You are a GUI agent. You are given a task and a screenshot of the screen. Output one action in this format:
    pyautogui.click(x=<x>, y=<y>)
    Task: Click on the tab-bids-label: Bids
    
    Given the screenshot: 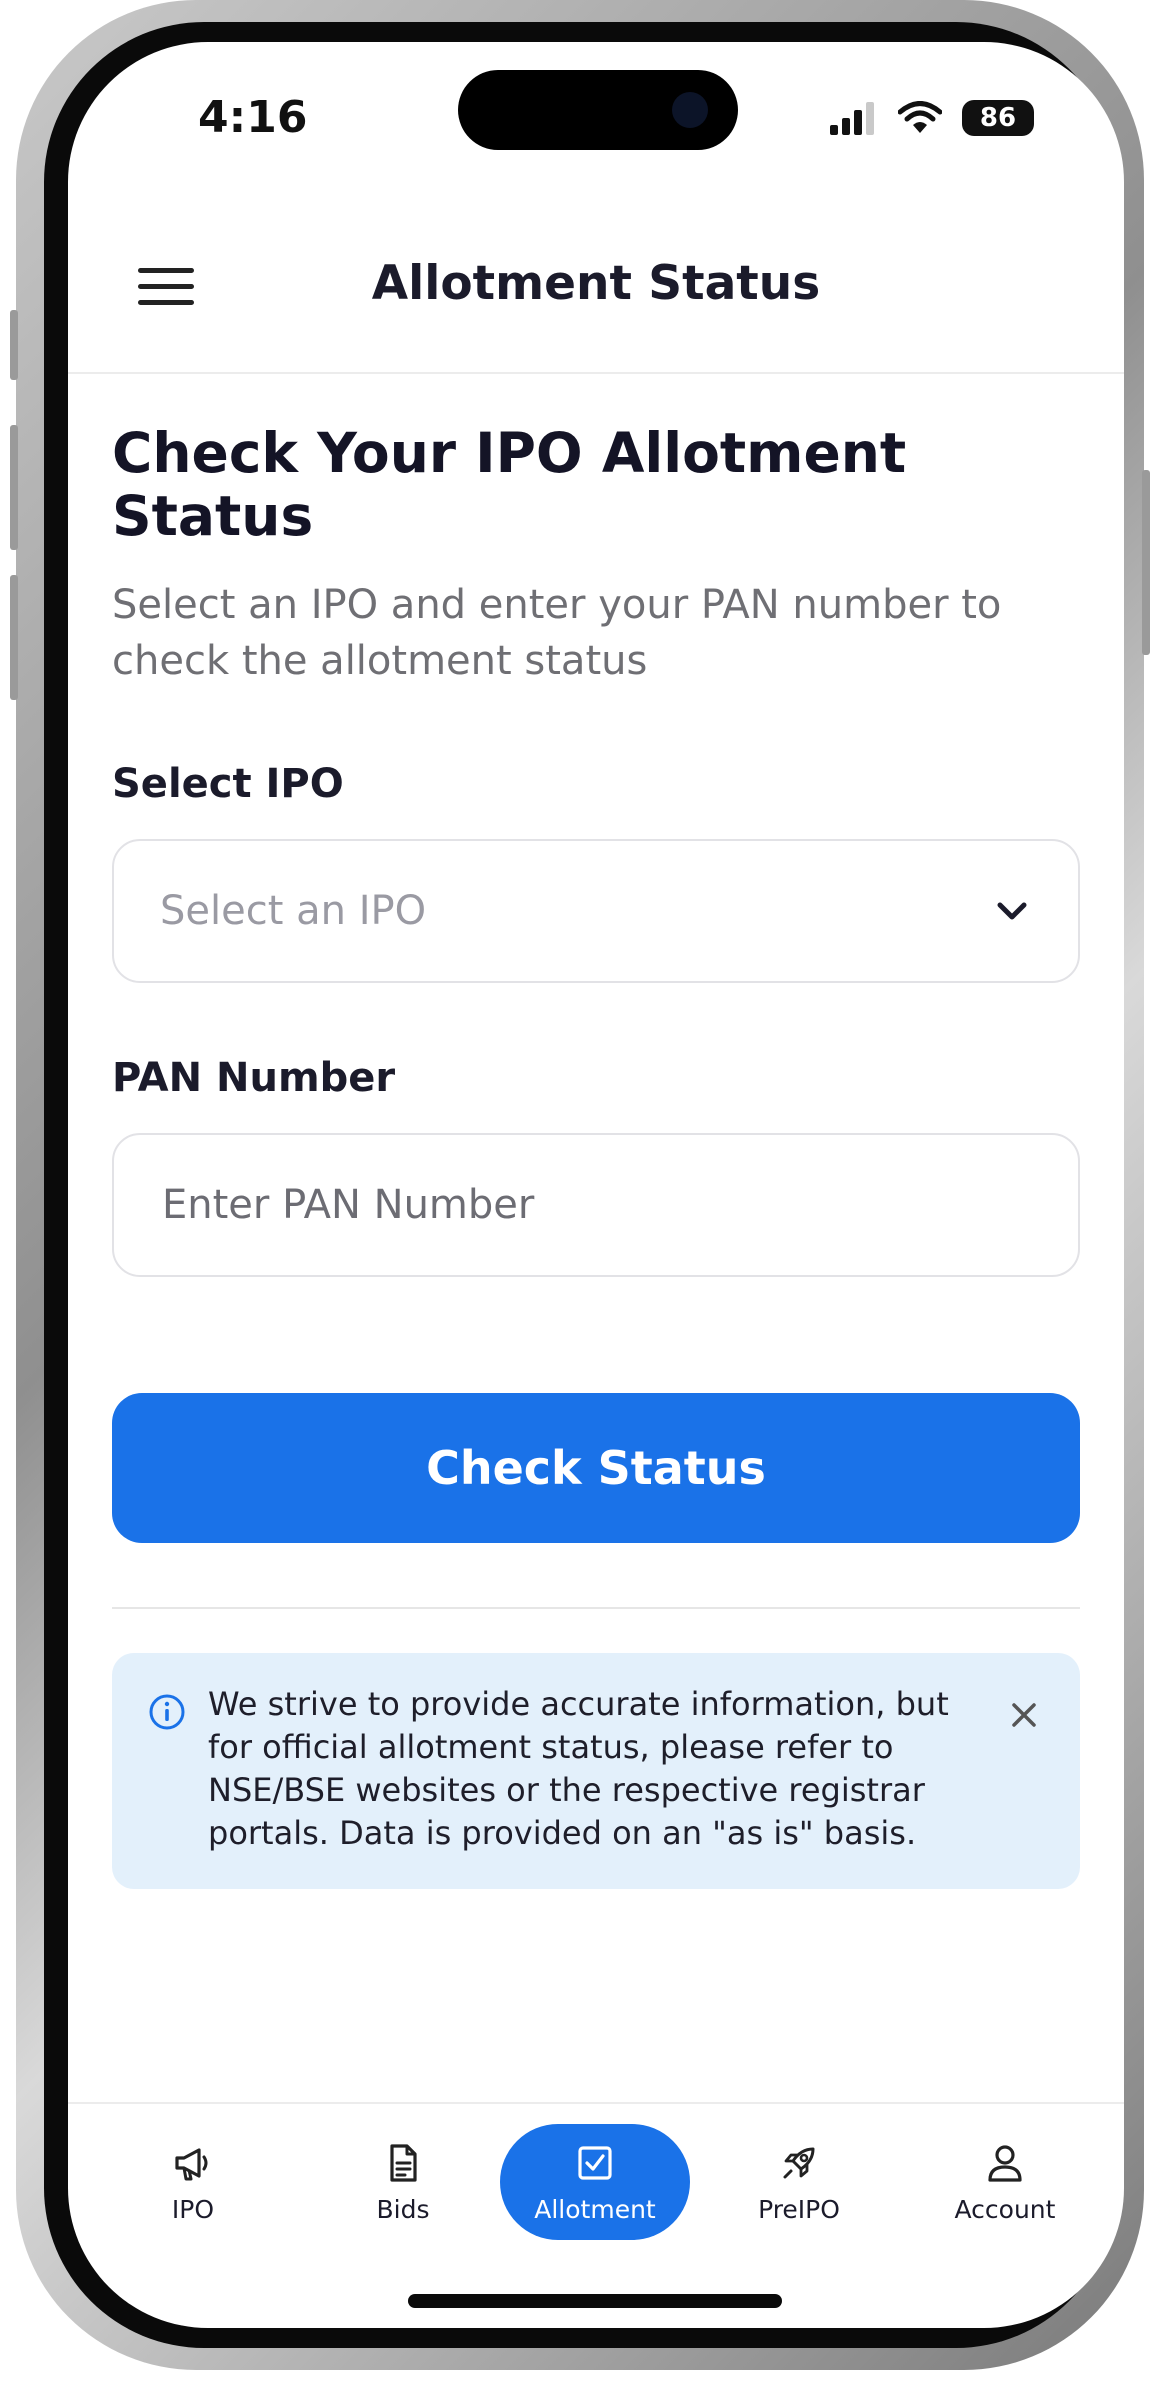 What is the action you would take?
    pyautogui.click(x=403, y=2209)
    